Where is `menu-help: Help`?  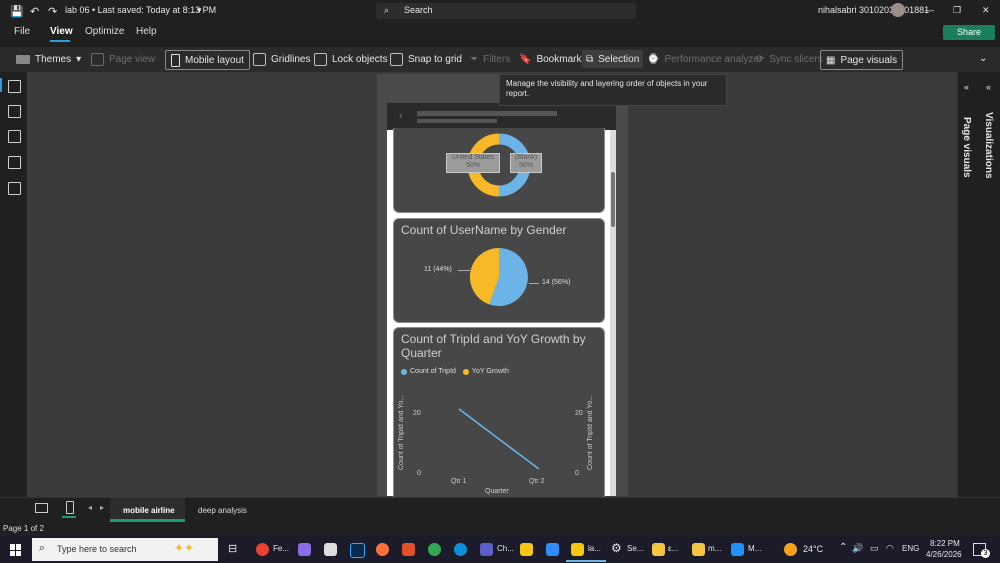
menu-help: Help is located at coordinates (146, 31).